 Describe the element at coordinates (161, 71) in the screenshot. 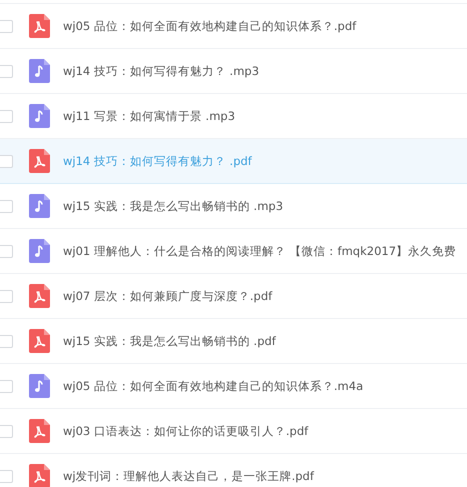

I see `file-name: wj14 技巧：如何写得有魅力？ .mp3` at that location.